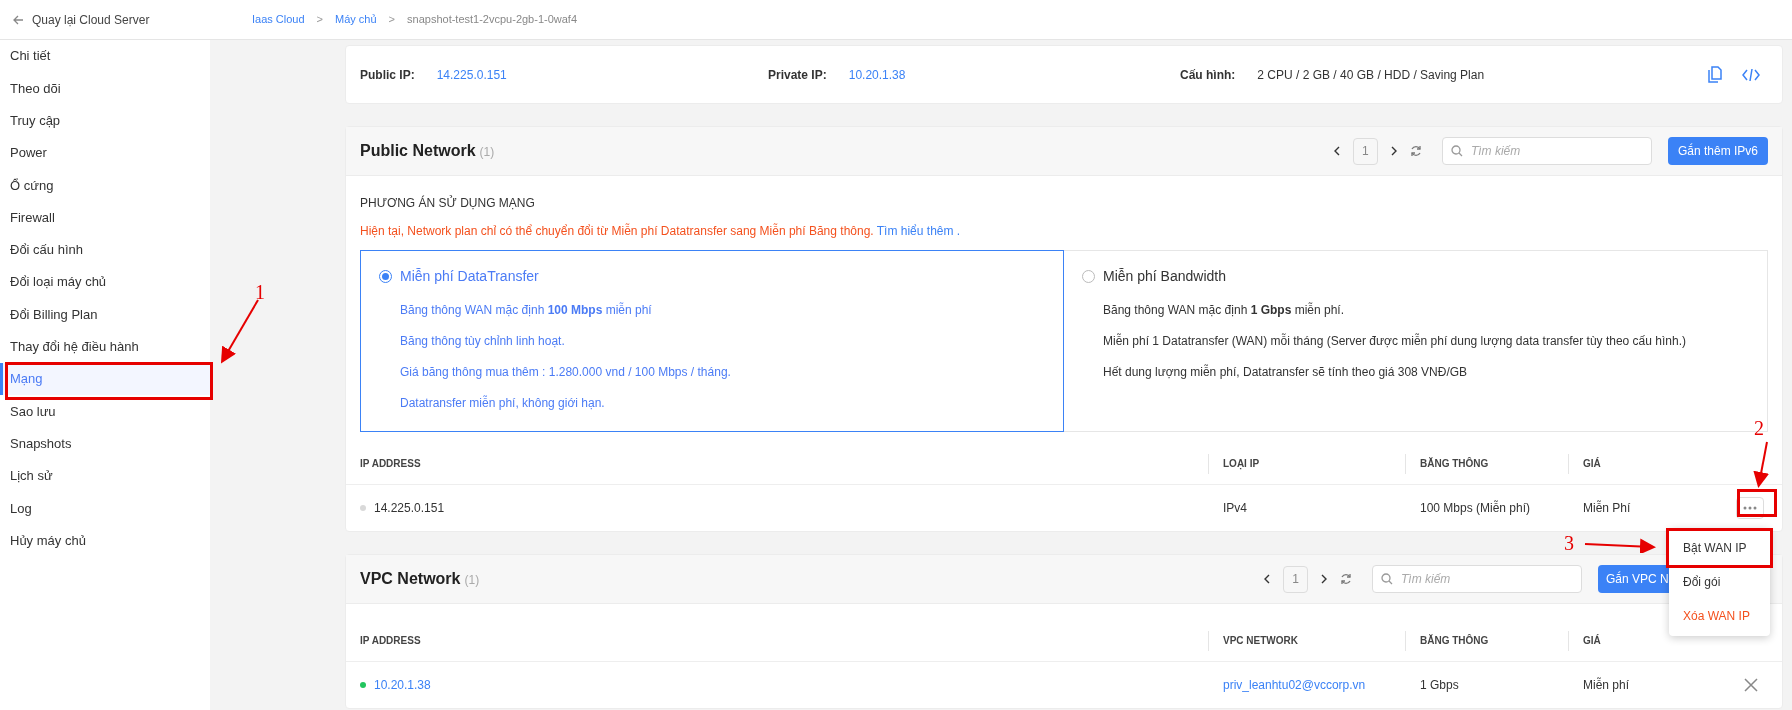  Describe the element at coordinates (1751, 685) in the screenshot. I see `close-icon` at that location.